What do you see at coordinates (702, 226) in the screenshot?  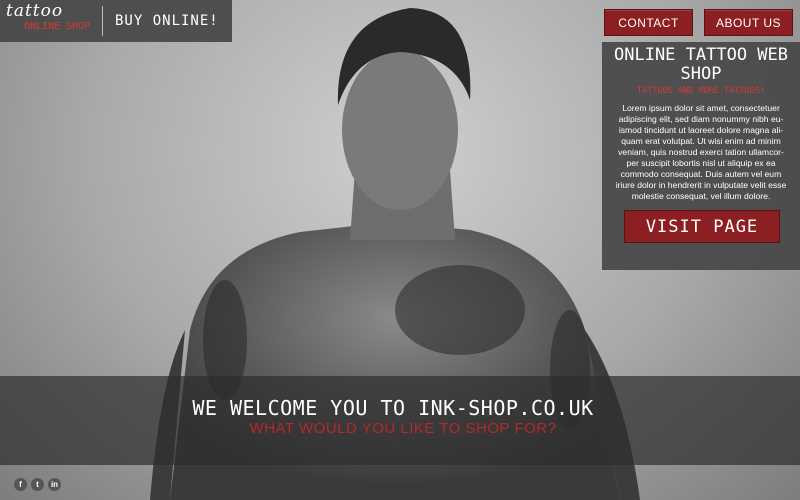 I see `visit-page-button: VISIT PAGE` at bounding box center [702, 226].